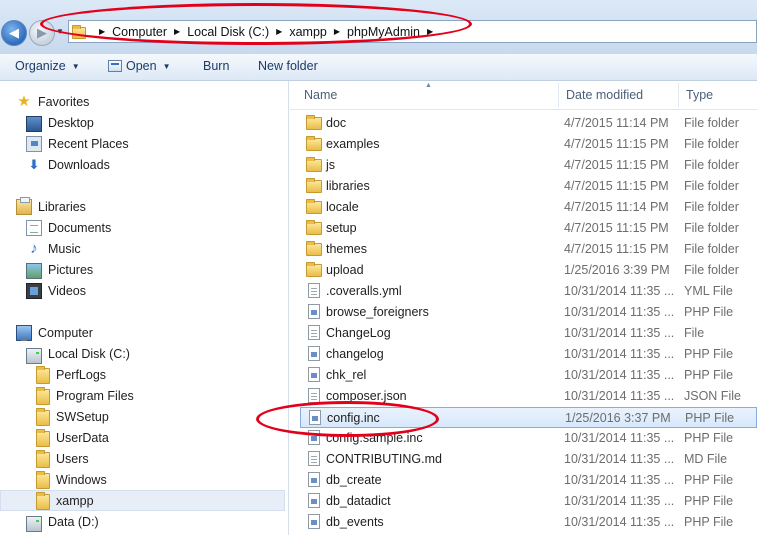 The height and width of the screenshot is (535, 757). Describe the element at coordinates (71, 374) in the screenshot. I see `nav-folder-perflogs: PerfLogs` at that location.